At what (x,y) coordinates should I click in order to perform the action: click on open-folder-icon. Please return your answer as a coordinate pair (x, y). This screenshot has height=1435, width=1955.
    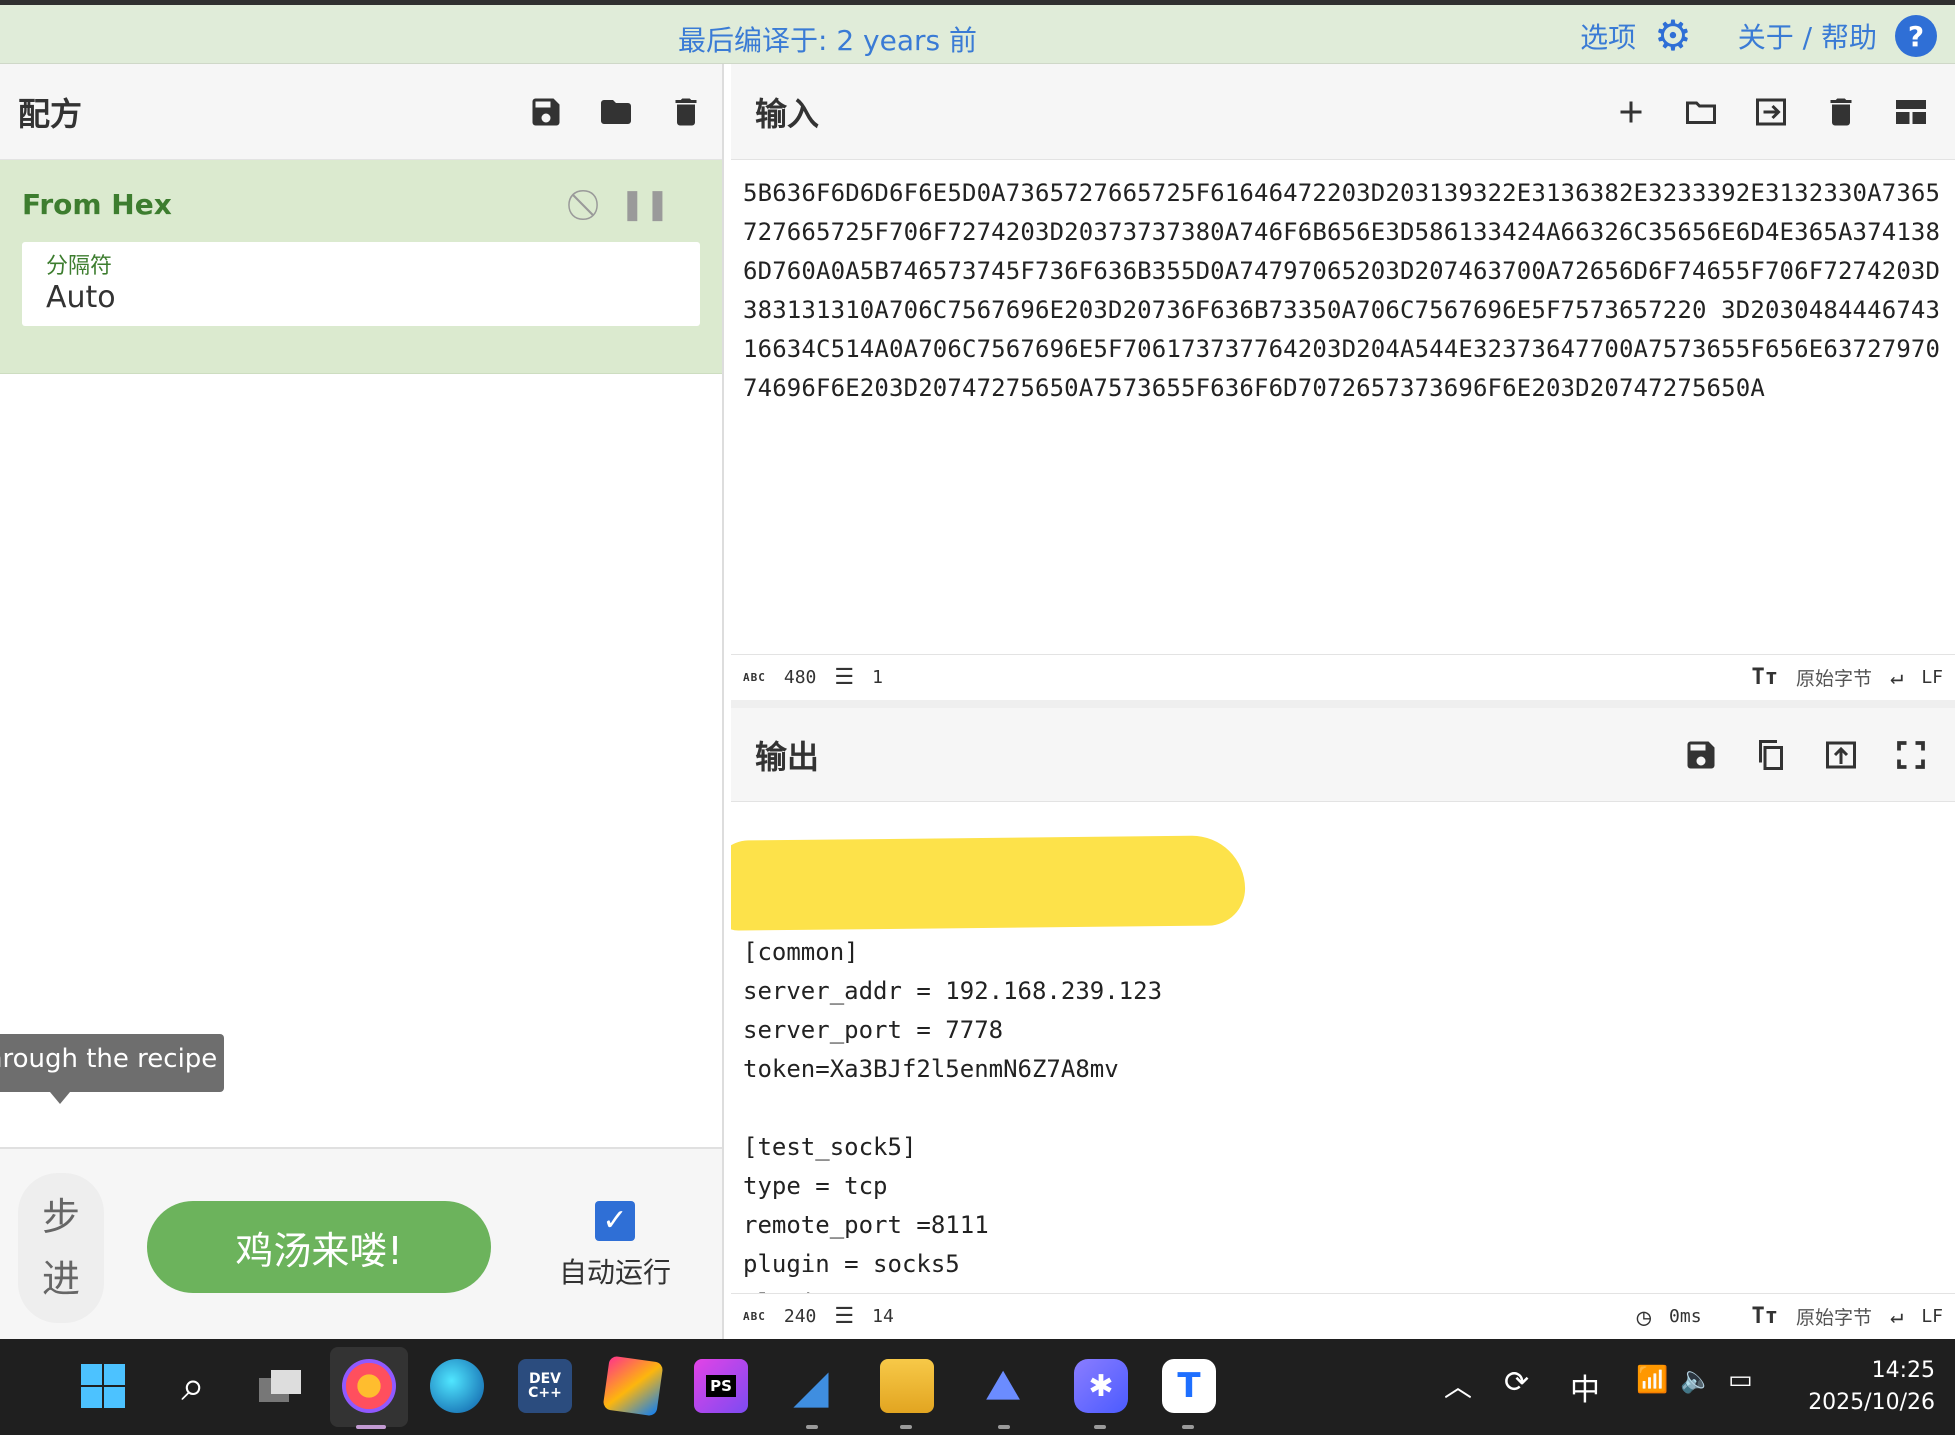
    Looking at the image, I should click on (1701, 112).